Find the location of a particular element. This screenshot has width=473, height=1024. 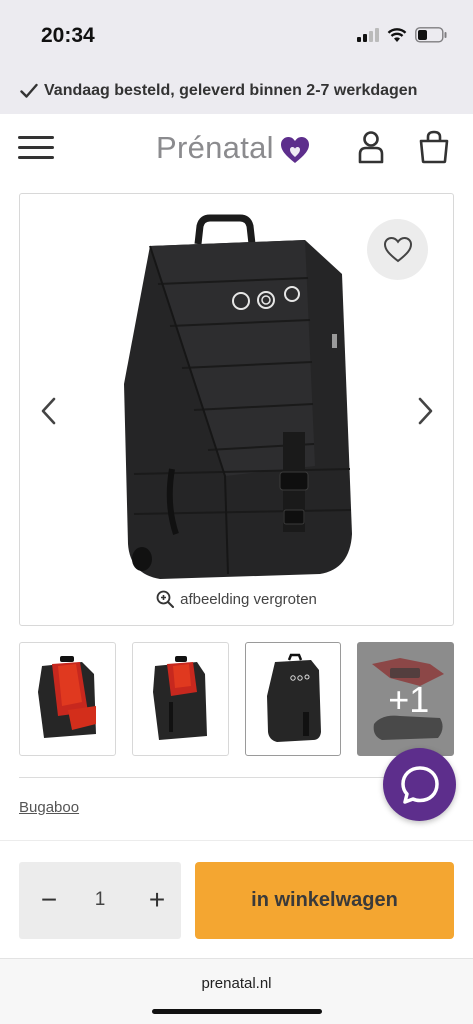

url-text: prenatal.nl is located at coordinates (236, 983).